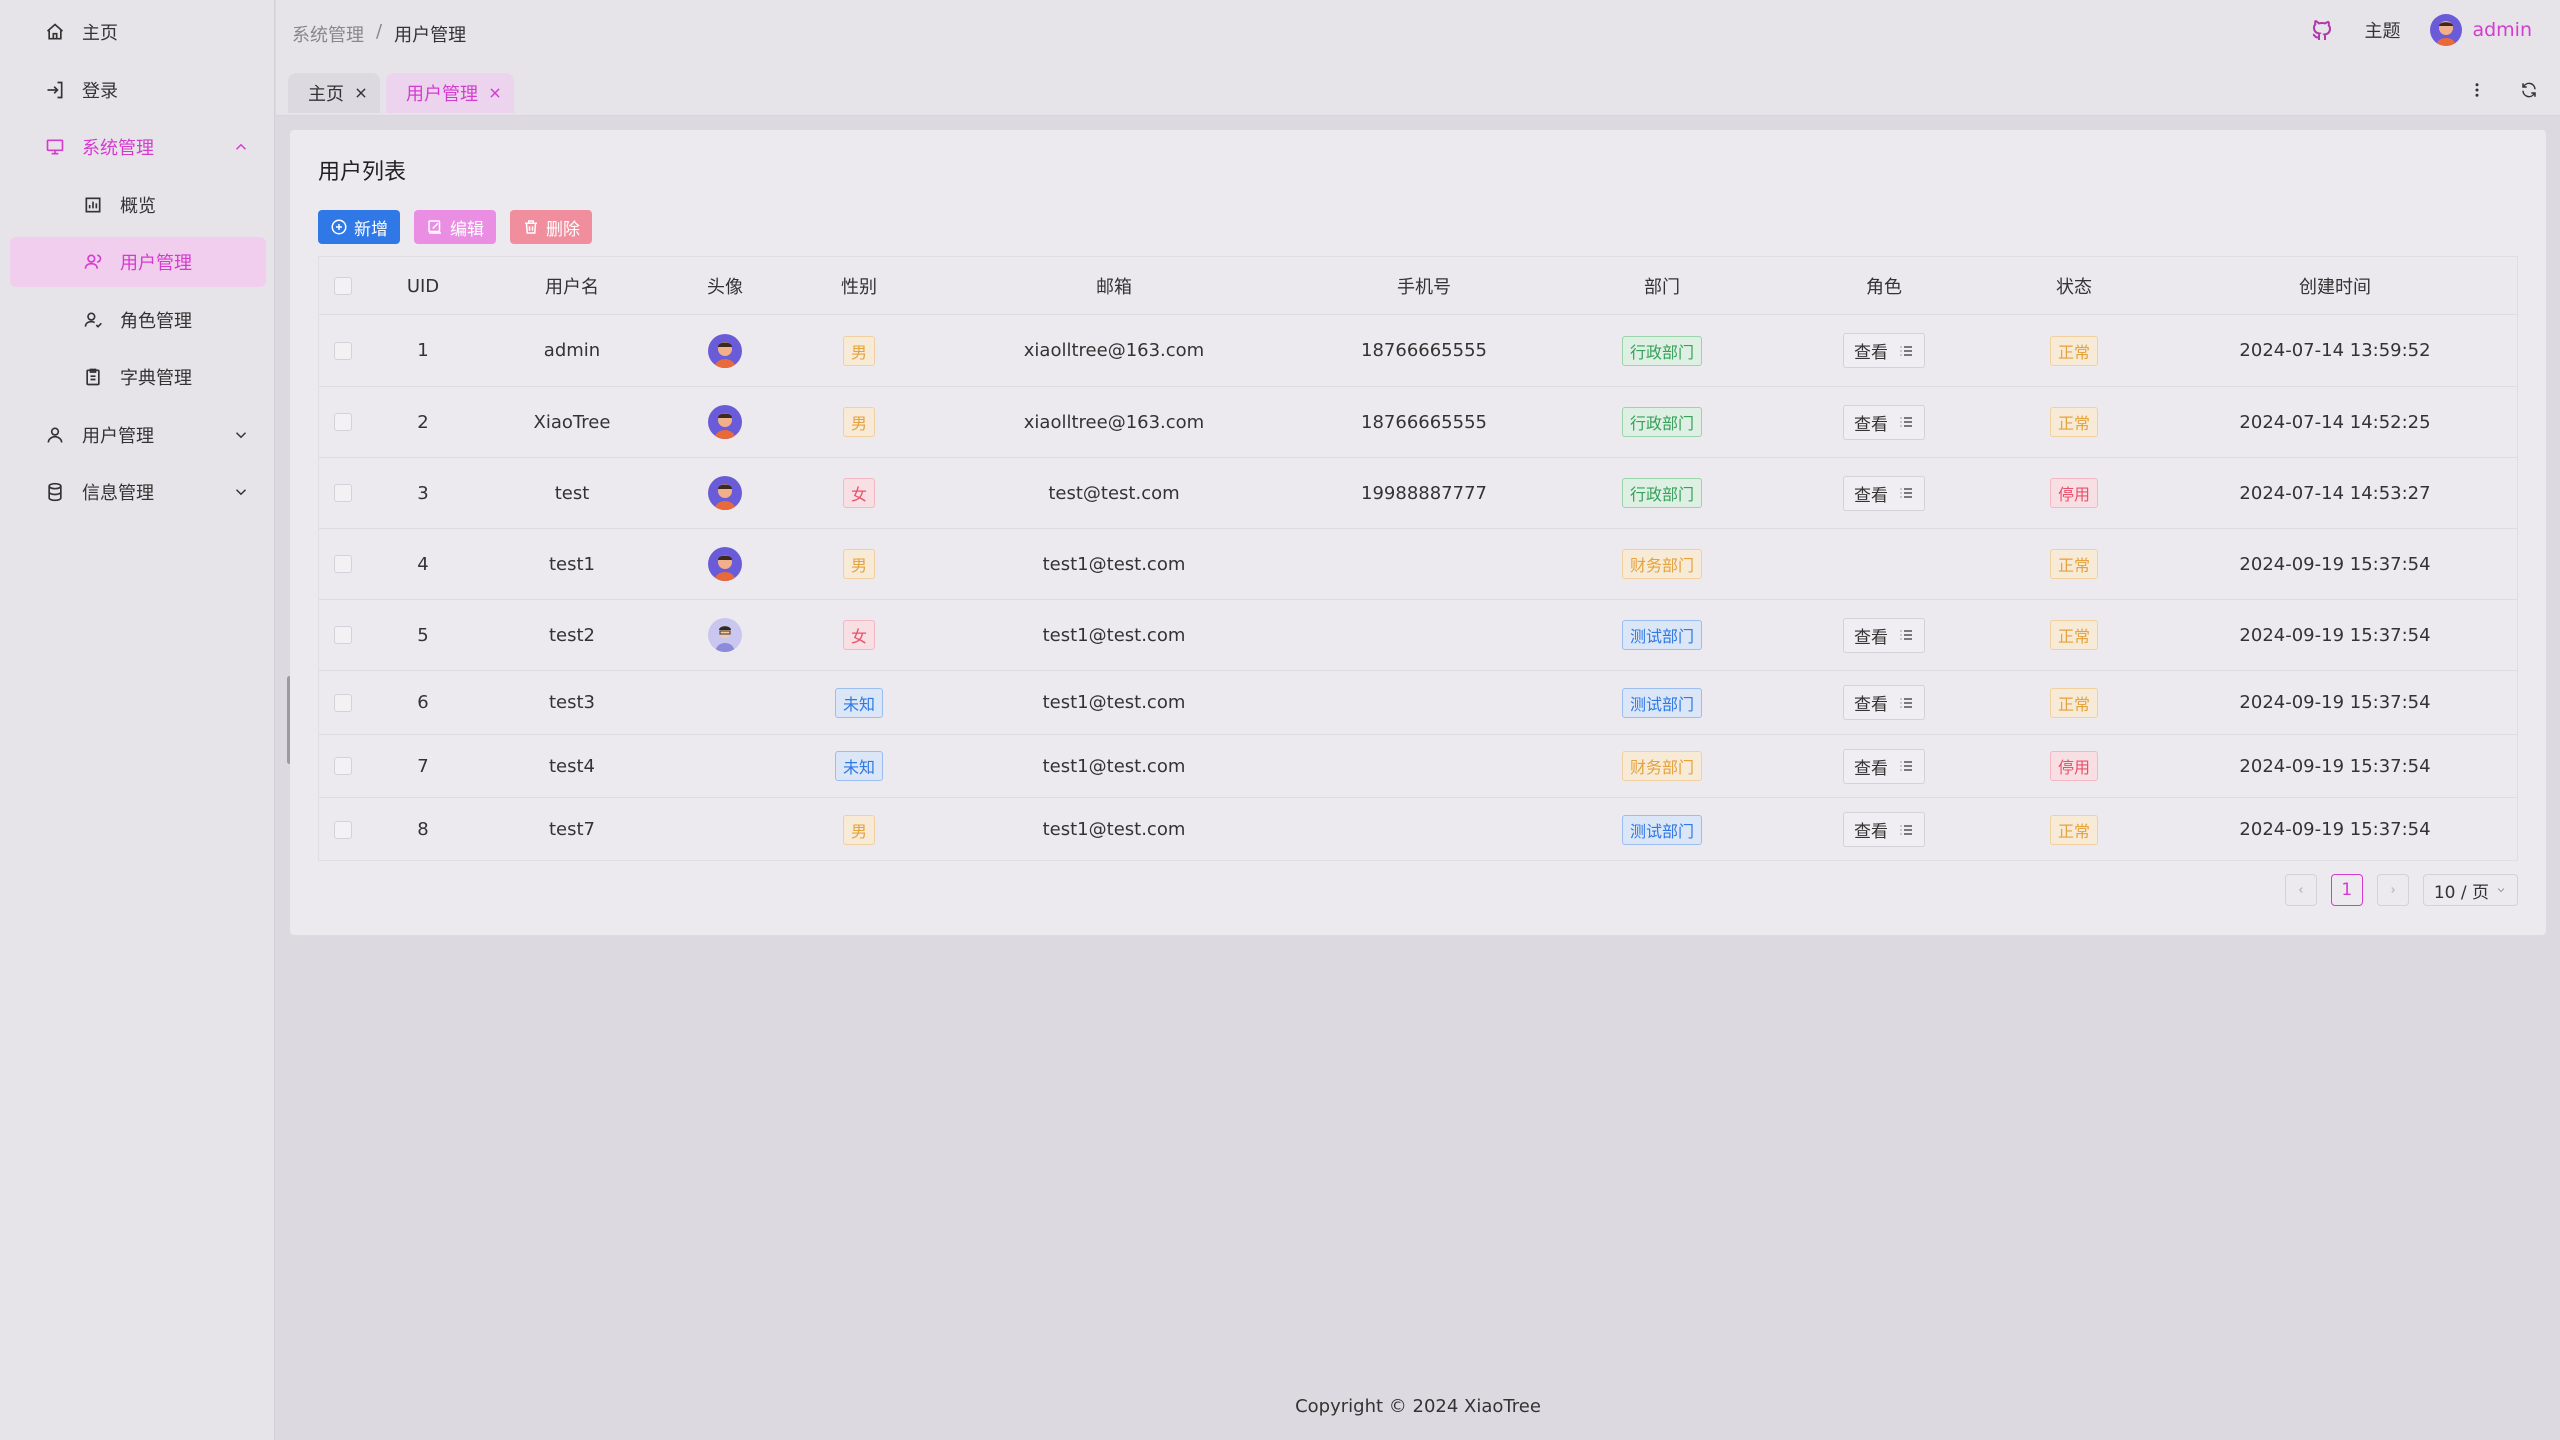  What do you see at coordinates (423, 829) in the screenshot?
I see `uid-cell: 8` at bounding box center [423, 829].